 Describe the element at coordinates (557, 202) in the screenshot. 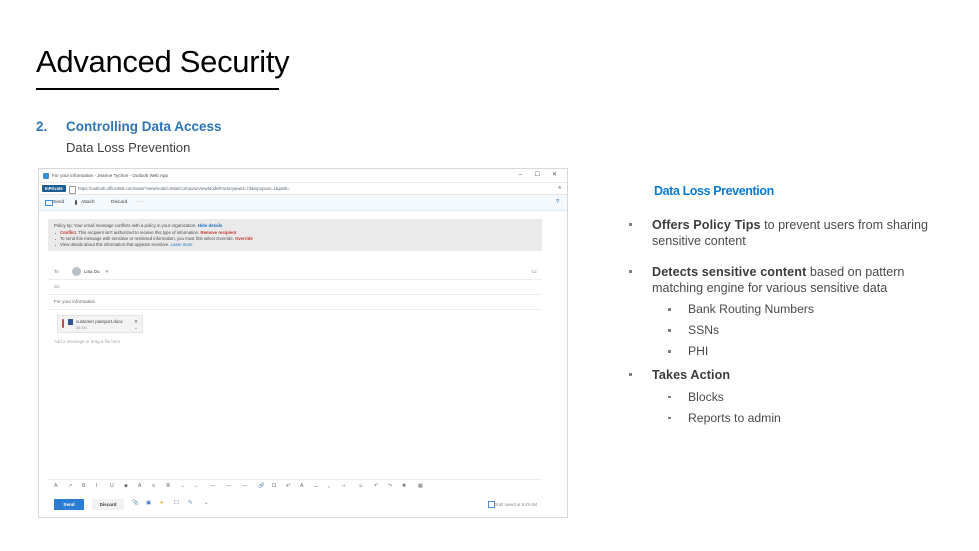

I see `help-icon: ?` at that location.